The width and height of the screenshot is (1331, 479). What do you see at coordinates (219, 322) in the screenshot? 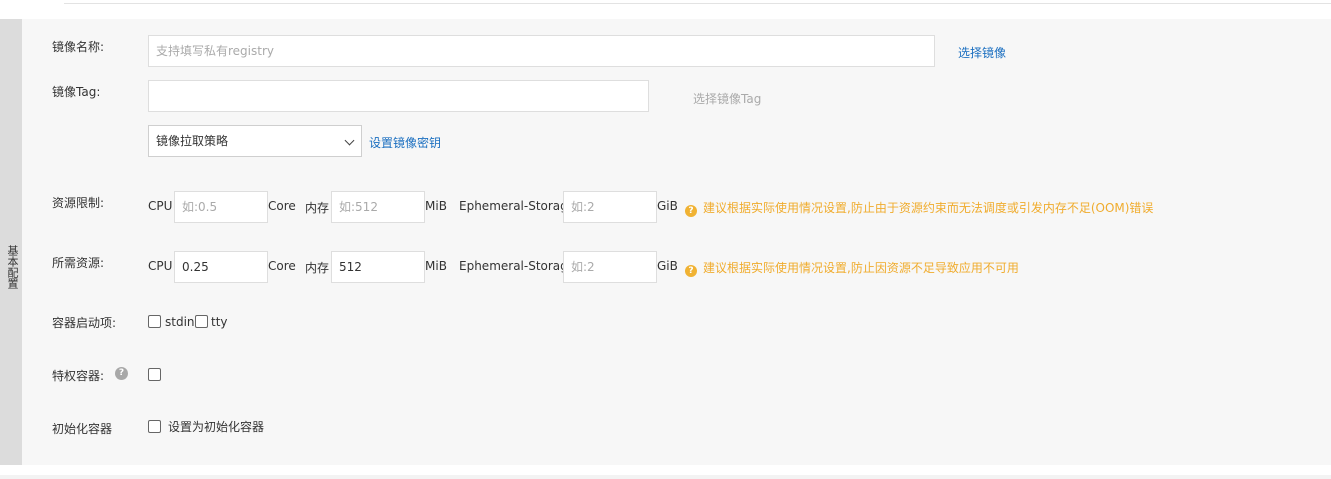
I see `tty-label: tty` at bounding box center [219, 322].